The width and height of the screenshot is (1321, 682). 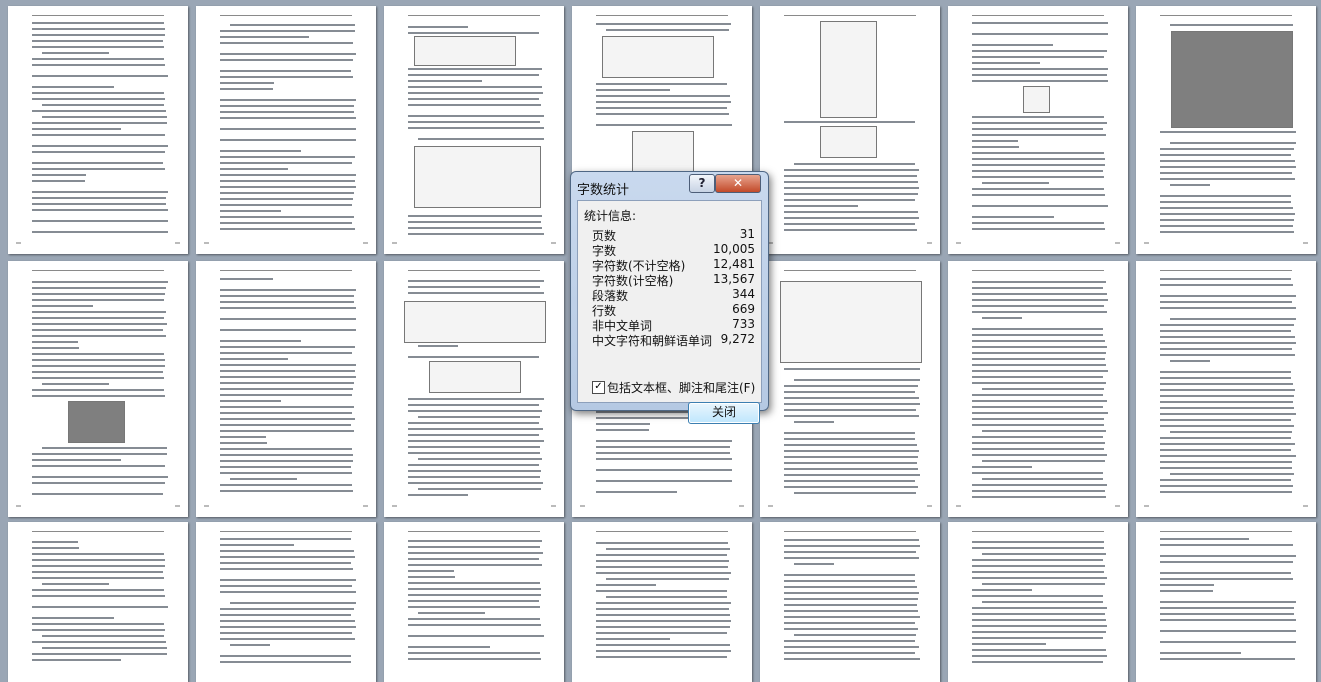 What do you see at coordinates (681, 387) in the screenshot?
I see `include-textboxes-label: 包括文本框、脚注和尾注(F)` at bounding box center [681, 387].